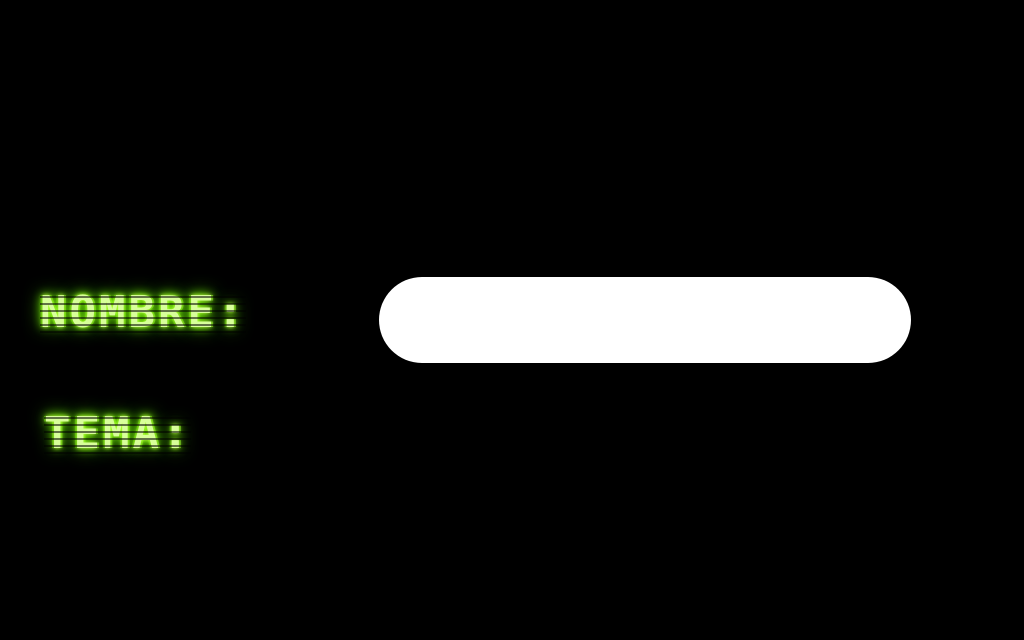 Image resolution: width=1024 pixels, height=640 pixels. Describe the element at coordinates (143, 312) in the screenshot. I see `name-label: NOMBRE:` at that location.